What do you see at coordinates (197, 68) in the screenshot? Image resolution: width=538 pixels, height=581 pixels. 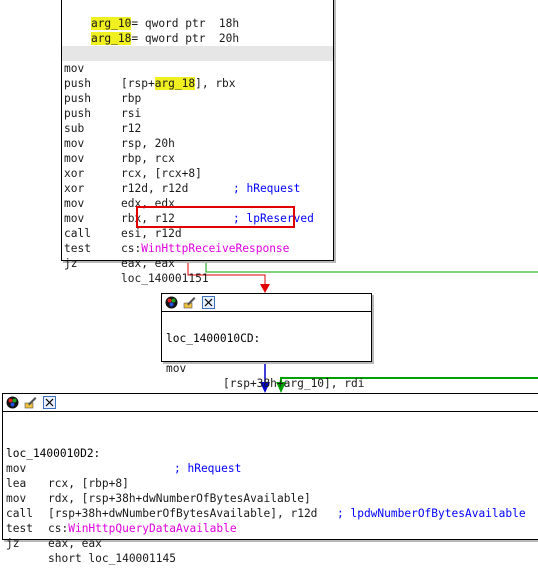 I see `instruction-line: mov [rsp+arg_18], rbx` at bounding box center [197, 68].